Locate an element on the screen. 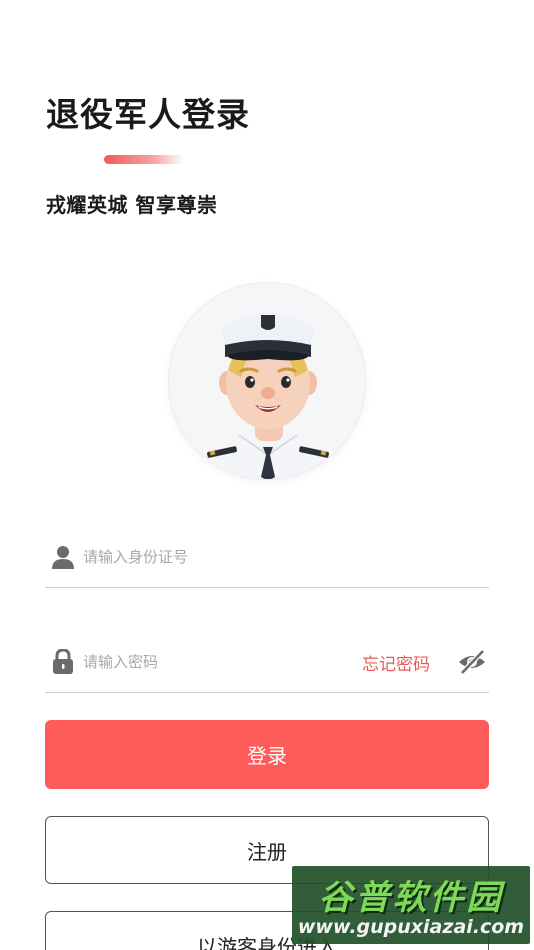 This screenshot has width=534, height=950. sailor-avatar-icon is located at coordinates (268, 392).